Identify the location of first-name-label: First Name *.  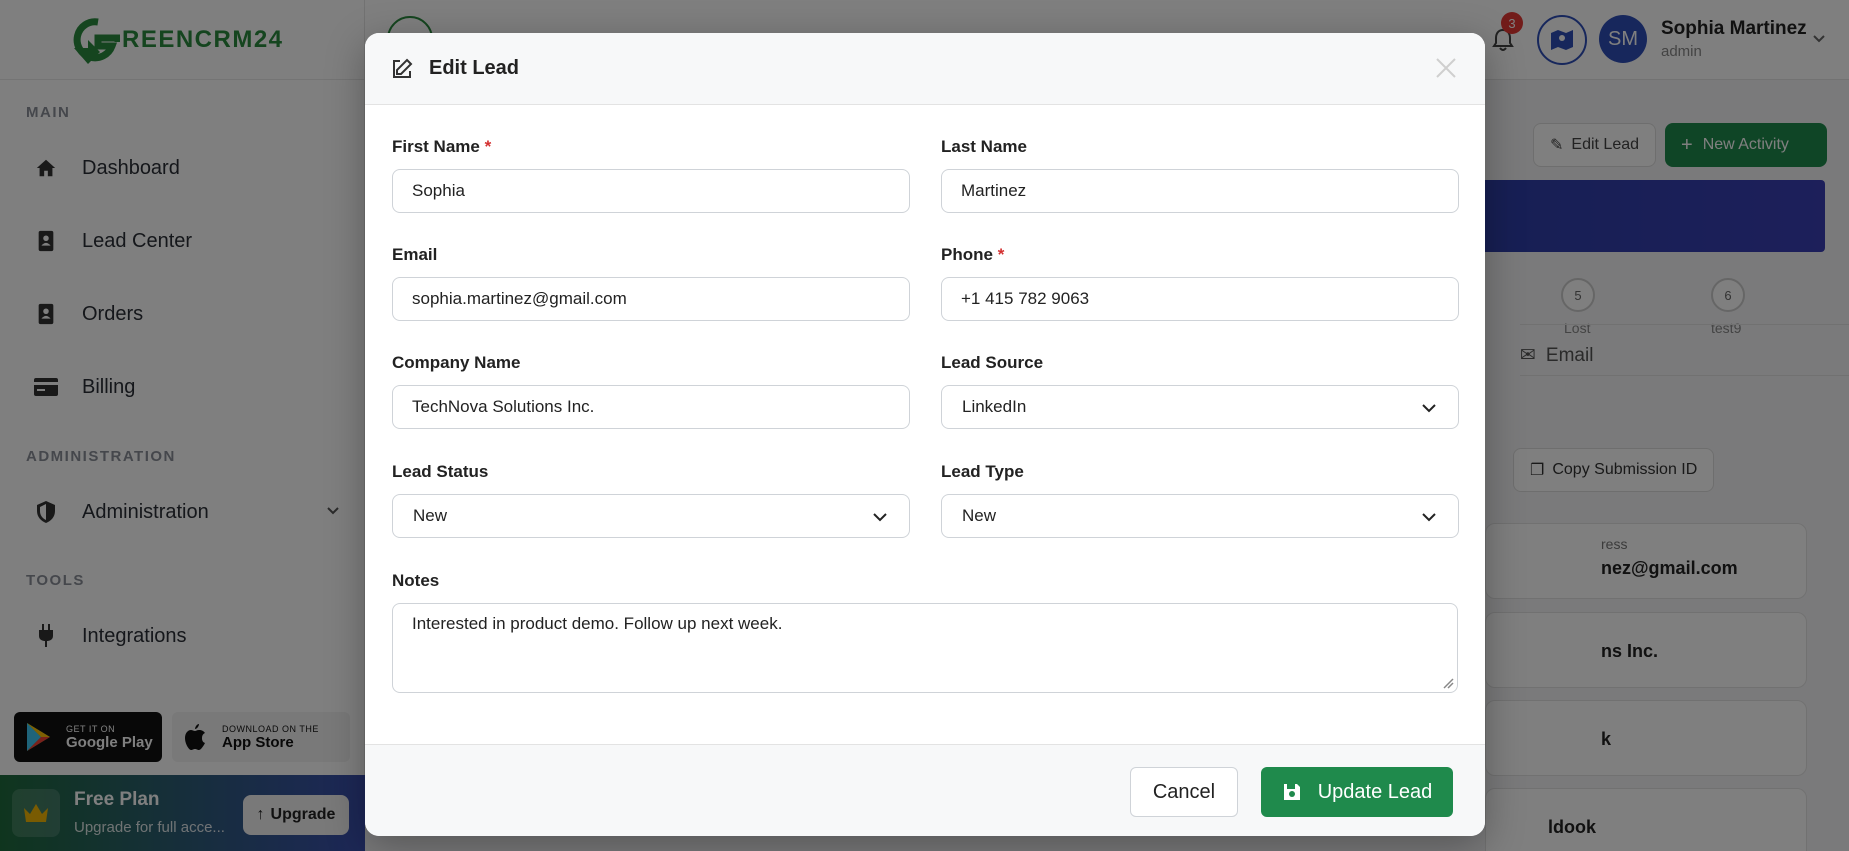
(441, 147).